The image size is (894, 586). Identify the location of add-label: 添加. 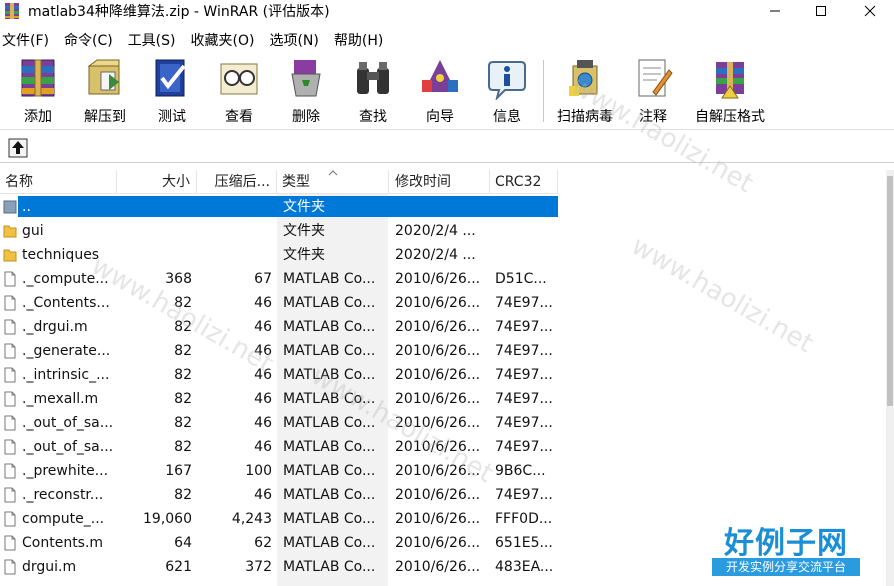
(38, 117).